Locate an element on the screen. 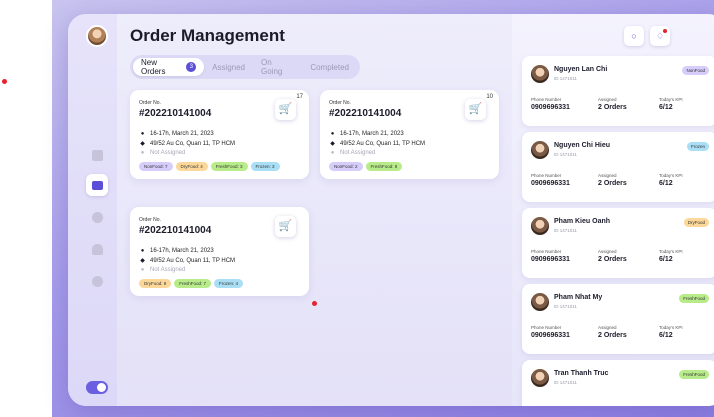  cart-count: 10 is located at coordinates (489, 97).